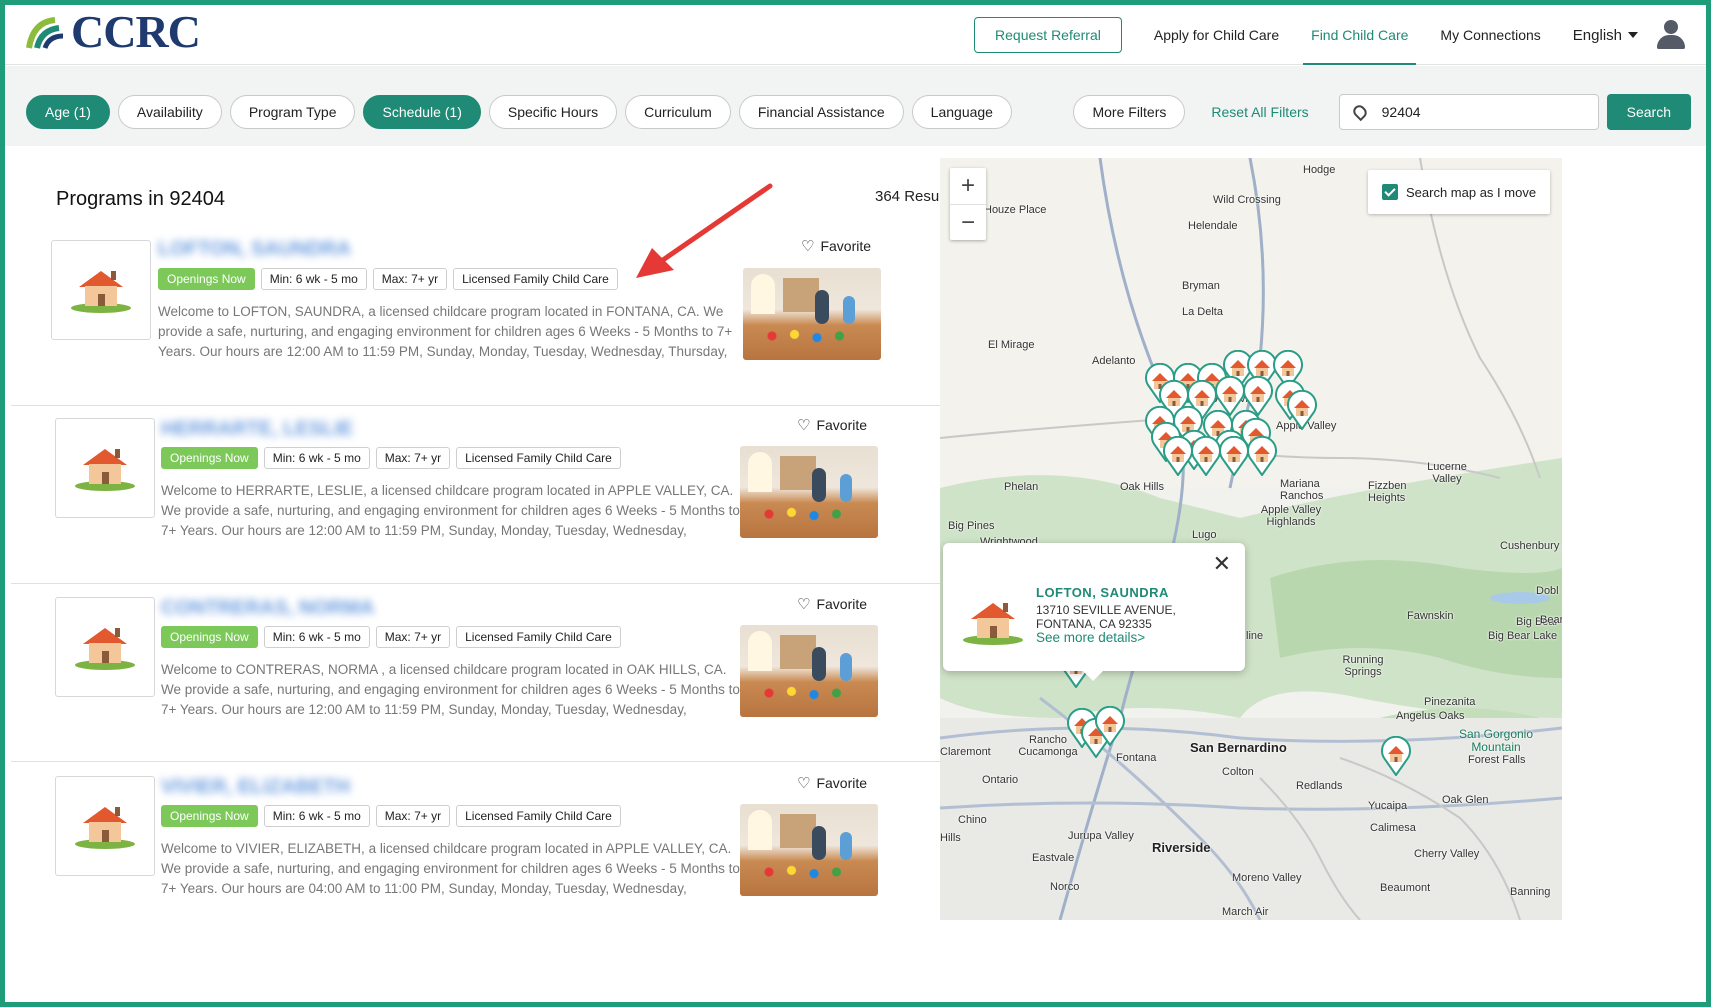 Image resolution: width=1711 pixels, height=1007 pixels. What do you see at coordinates (961, 112) in the screenshot?
I see `filter-language: Language` at bounding box center [961, 112].